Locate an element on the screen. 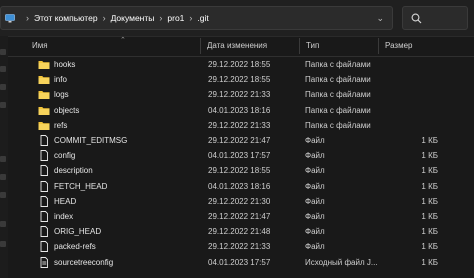  file-row: HEAD 29.12.2022 21:30 Файл 1 КБ is located at coordinates (241, 202).